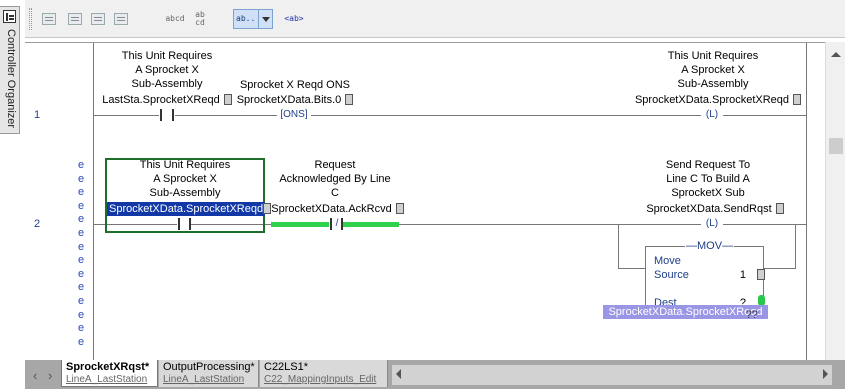 This screenshot has width=845, height=389. What do you see at coordinates (667, 261) in the screenshot?
I see `mov-name: Move` at bounding box center [667, 261].